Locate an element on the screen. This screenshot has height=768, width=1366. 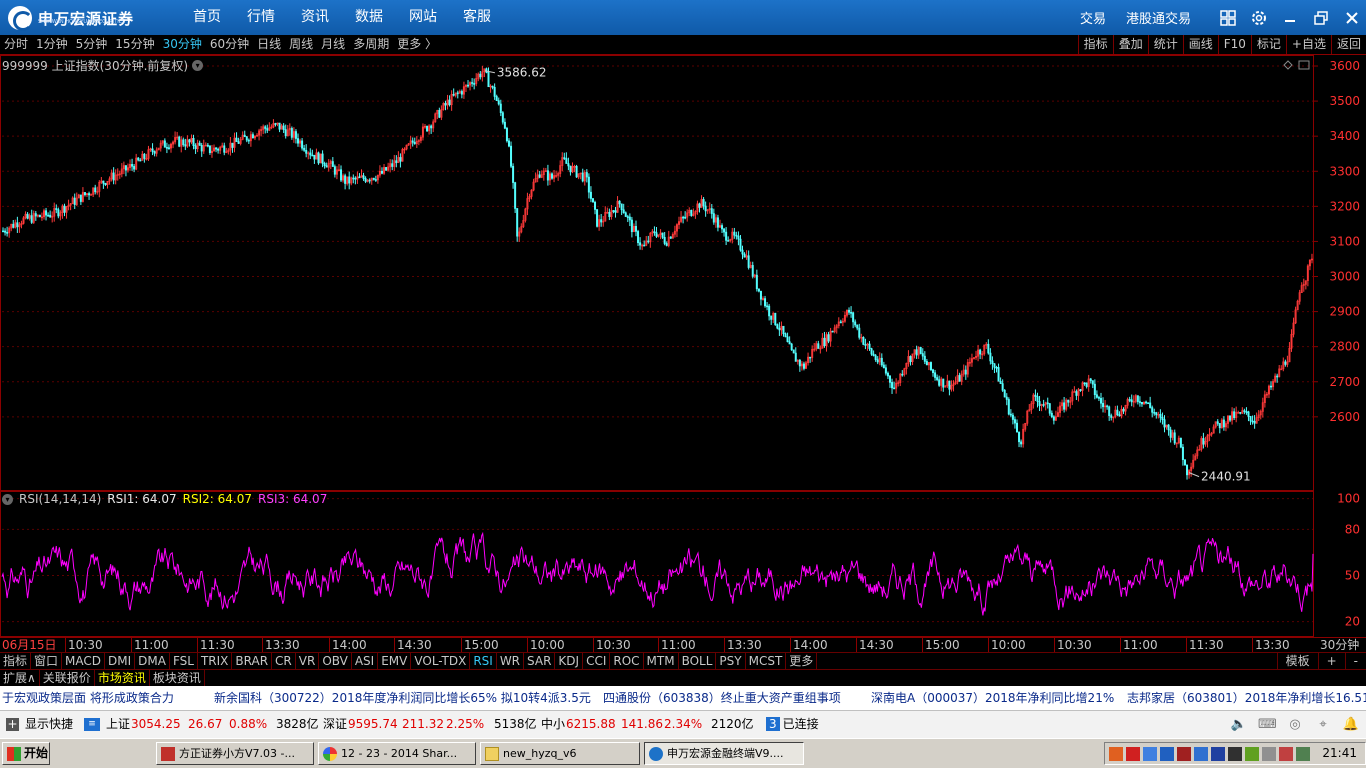
hk-connect-trade-link: 港股通交易 is located at coordinates (1158, 17).